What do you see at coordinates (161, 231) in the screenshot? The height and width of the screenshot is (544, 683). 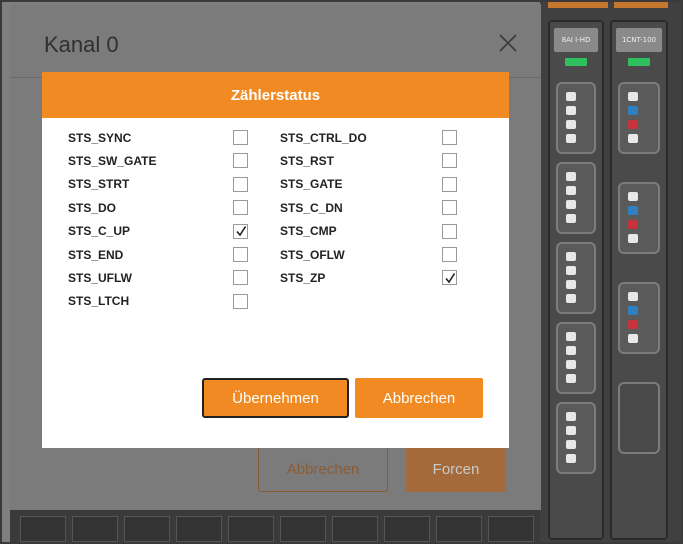 I see `status-row: STS_C_UP` at bounding box center [161, 231].